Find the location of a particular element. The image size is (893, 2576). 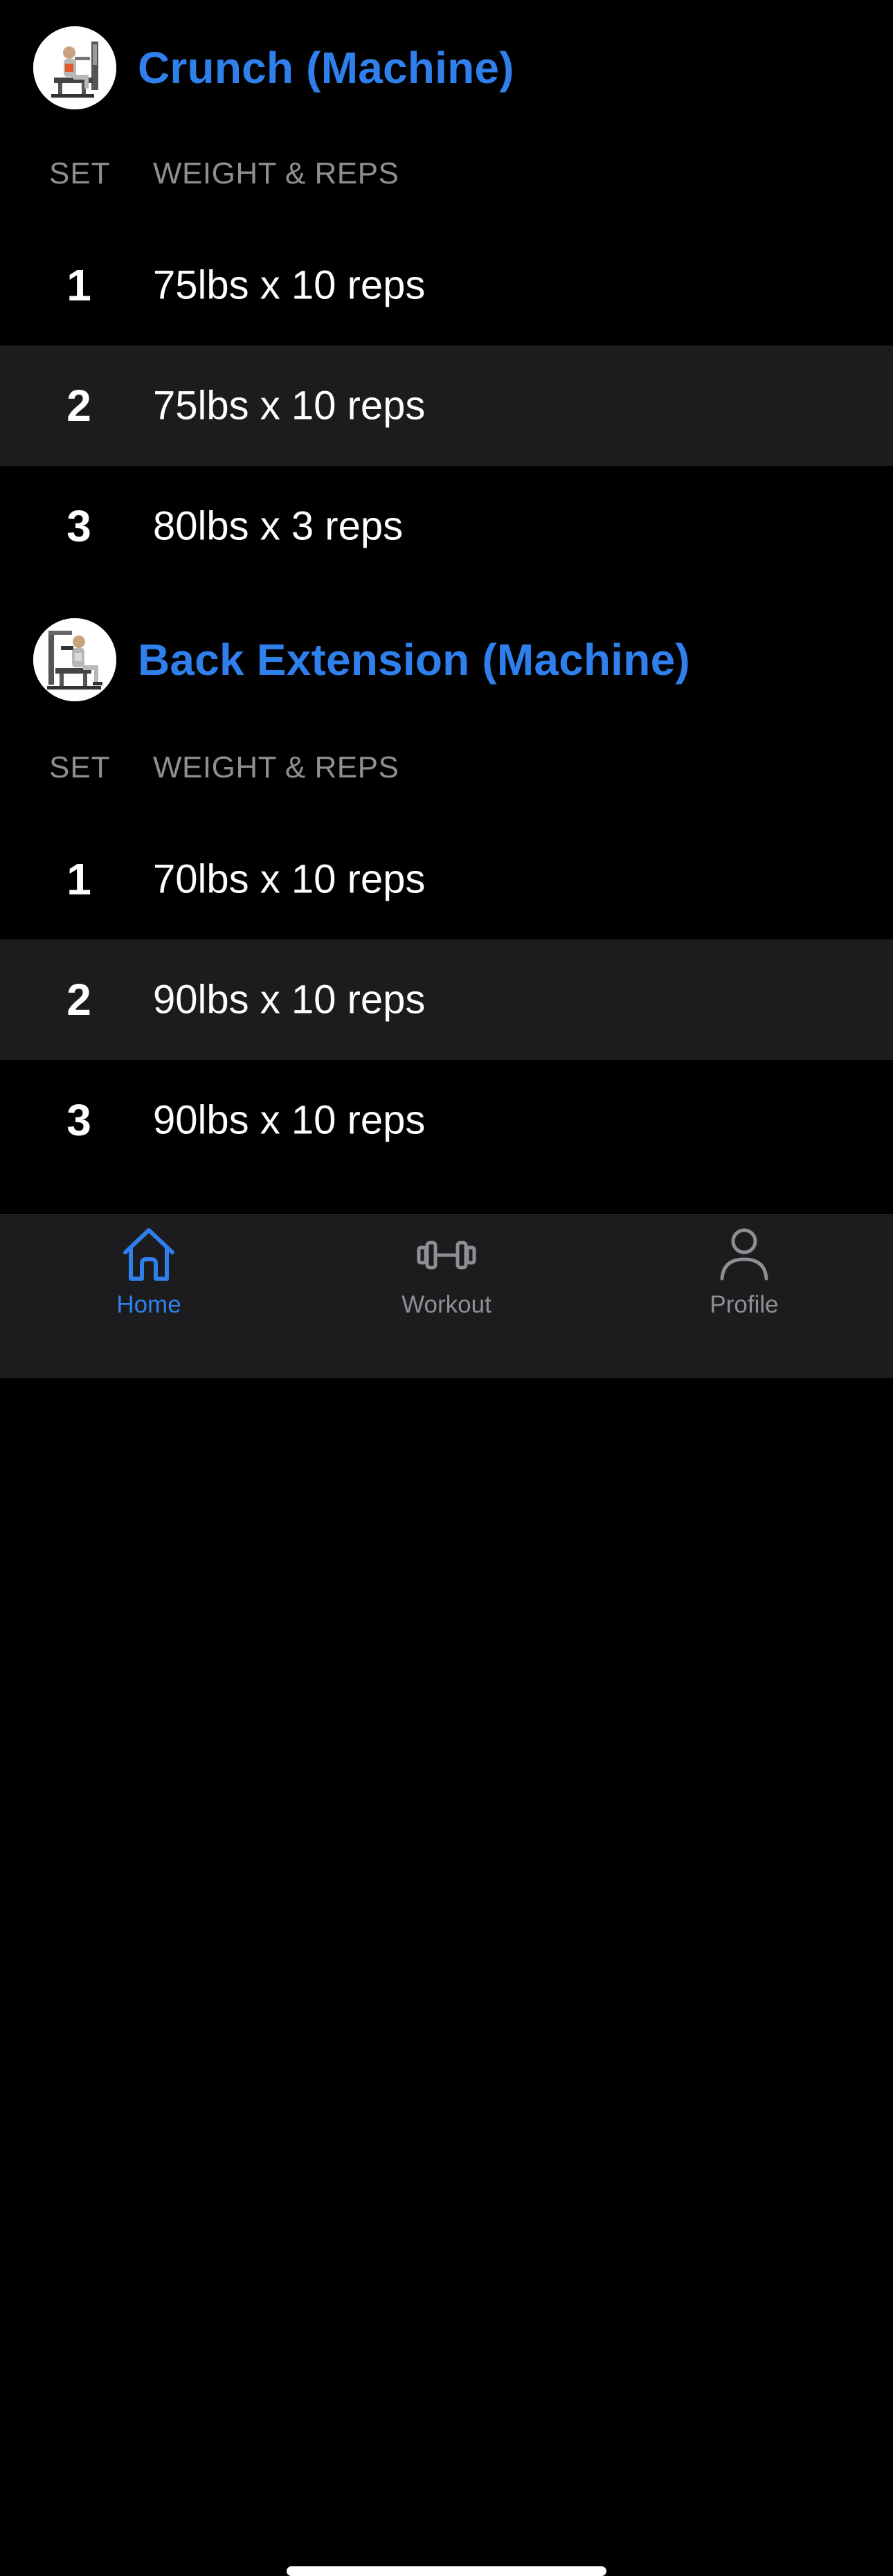

set-row: 3 90lbs x 10 reps is located at coordinates (447, 1120).